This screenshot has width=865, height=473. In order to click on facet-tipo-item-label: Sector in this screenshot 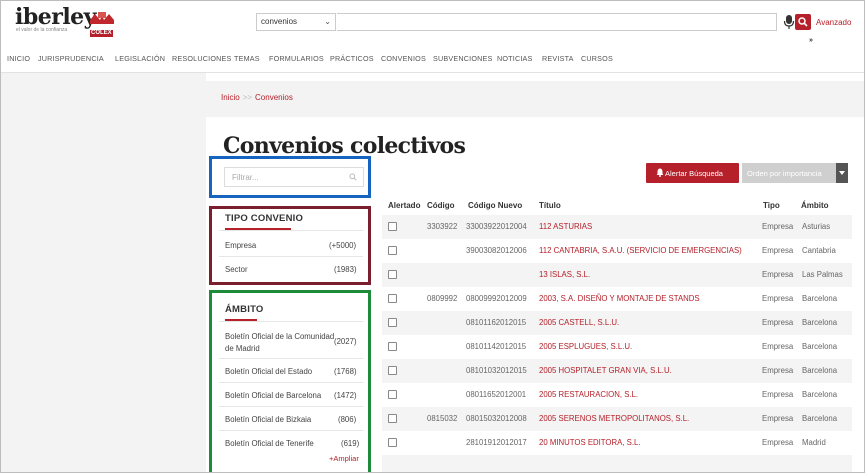, I will do `click(236, 269)`.